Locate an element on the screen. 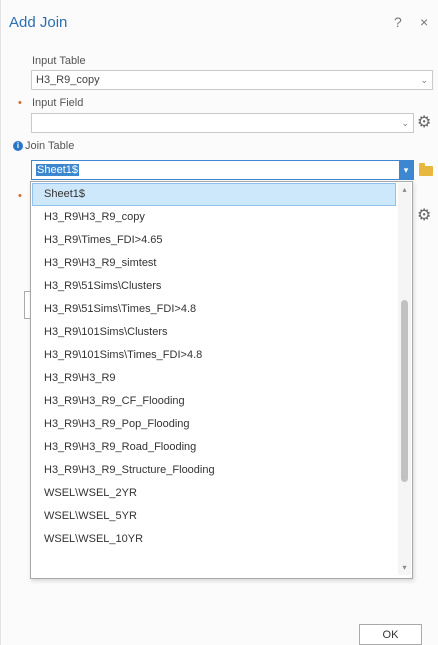  join-table-combobox: Sheet1$ ▾ is located at coordinates (222, 170).